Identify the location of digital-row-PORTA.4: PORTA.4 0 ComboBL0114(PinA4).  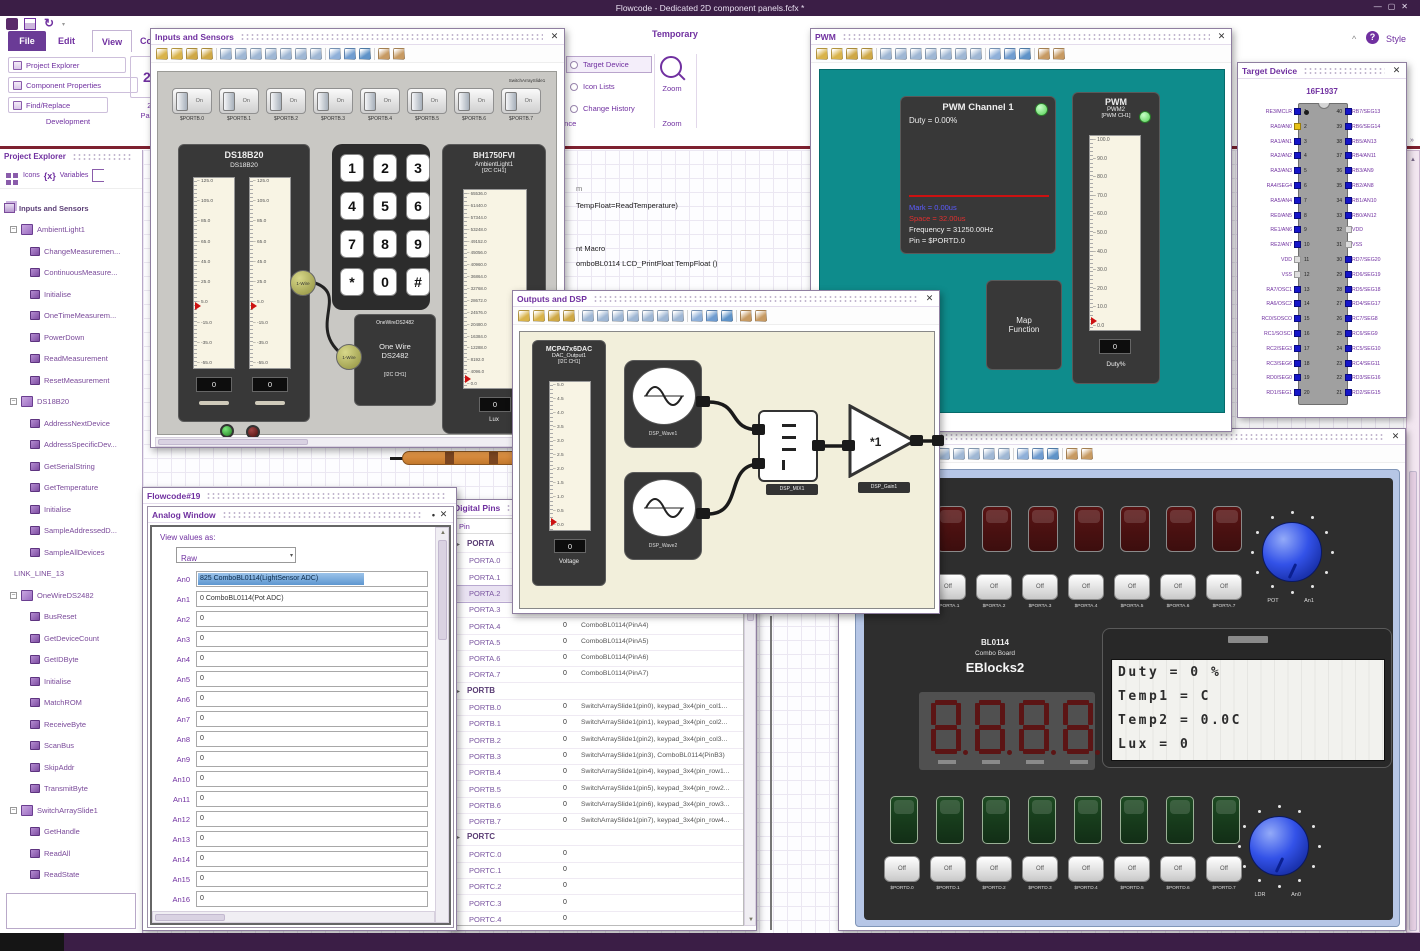
(598, 627).